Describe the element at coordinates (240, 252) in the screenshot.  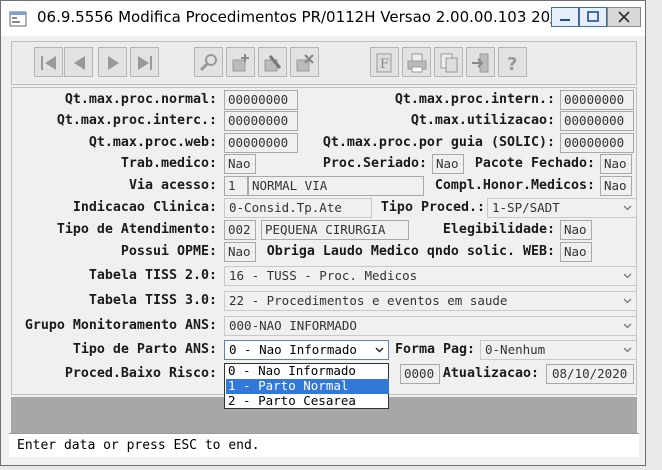
I see `possui-opme-field: Nao` at that location.